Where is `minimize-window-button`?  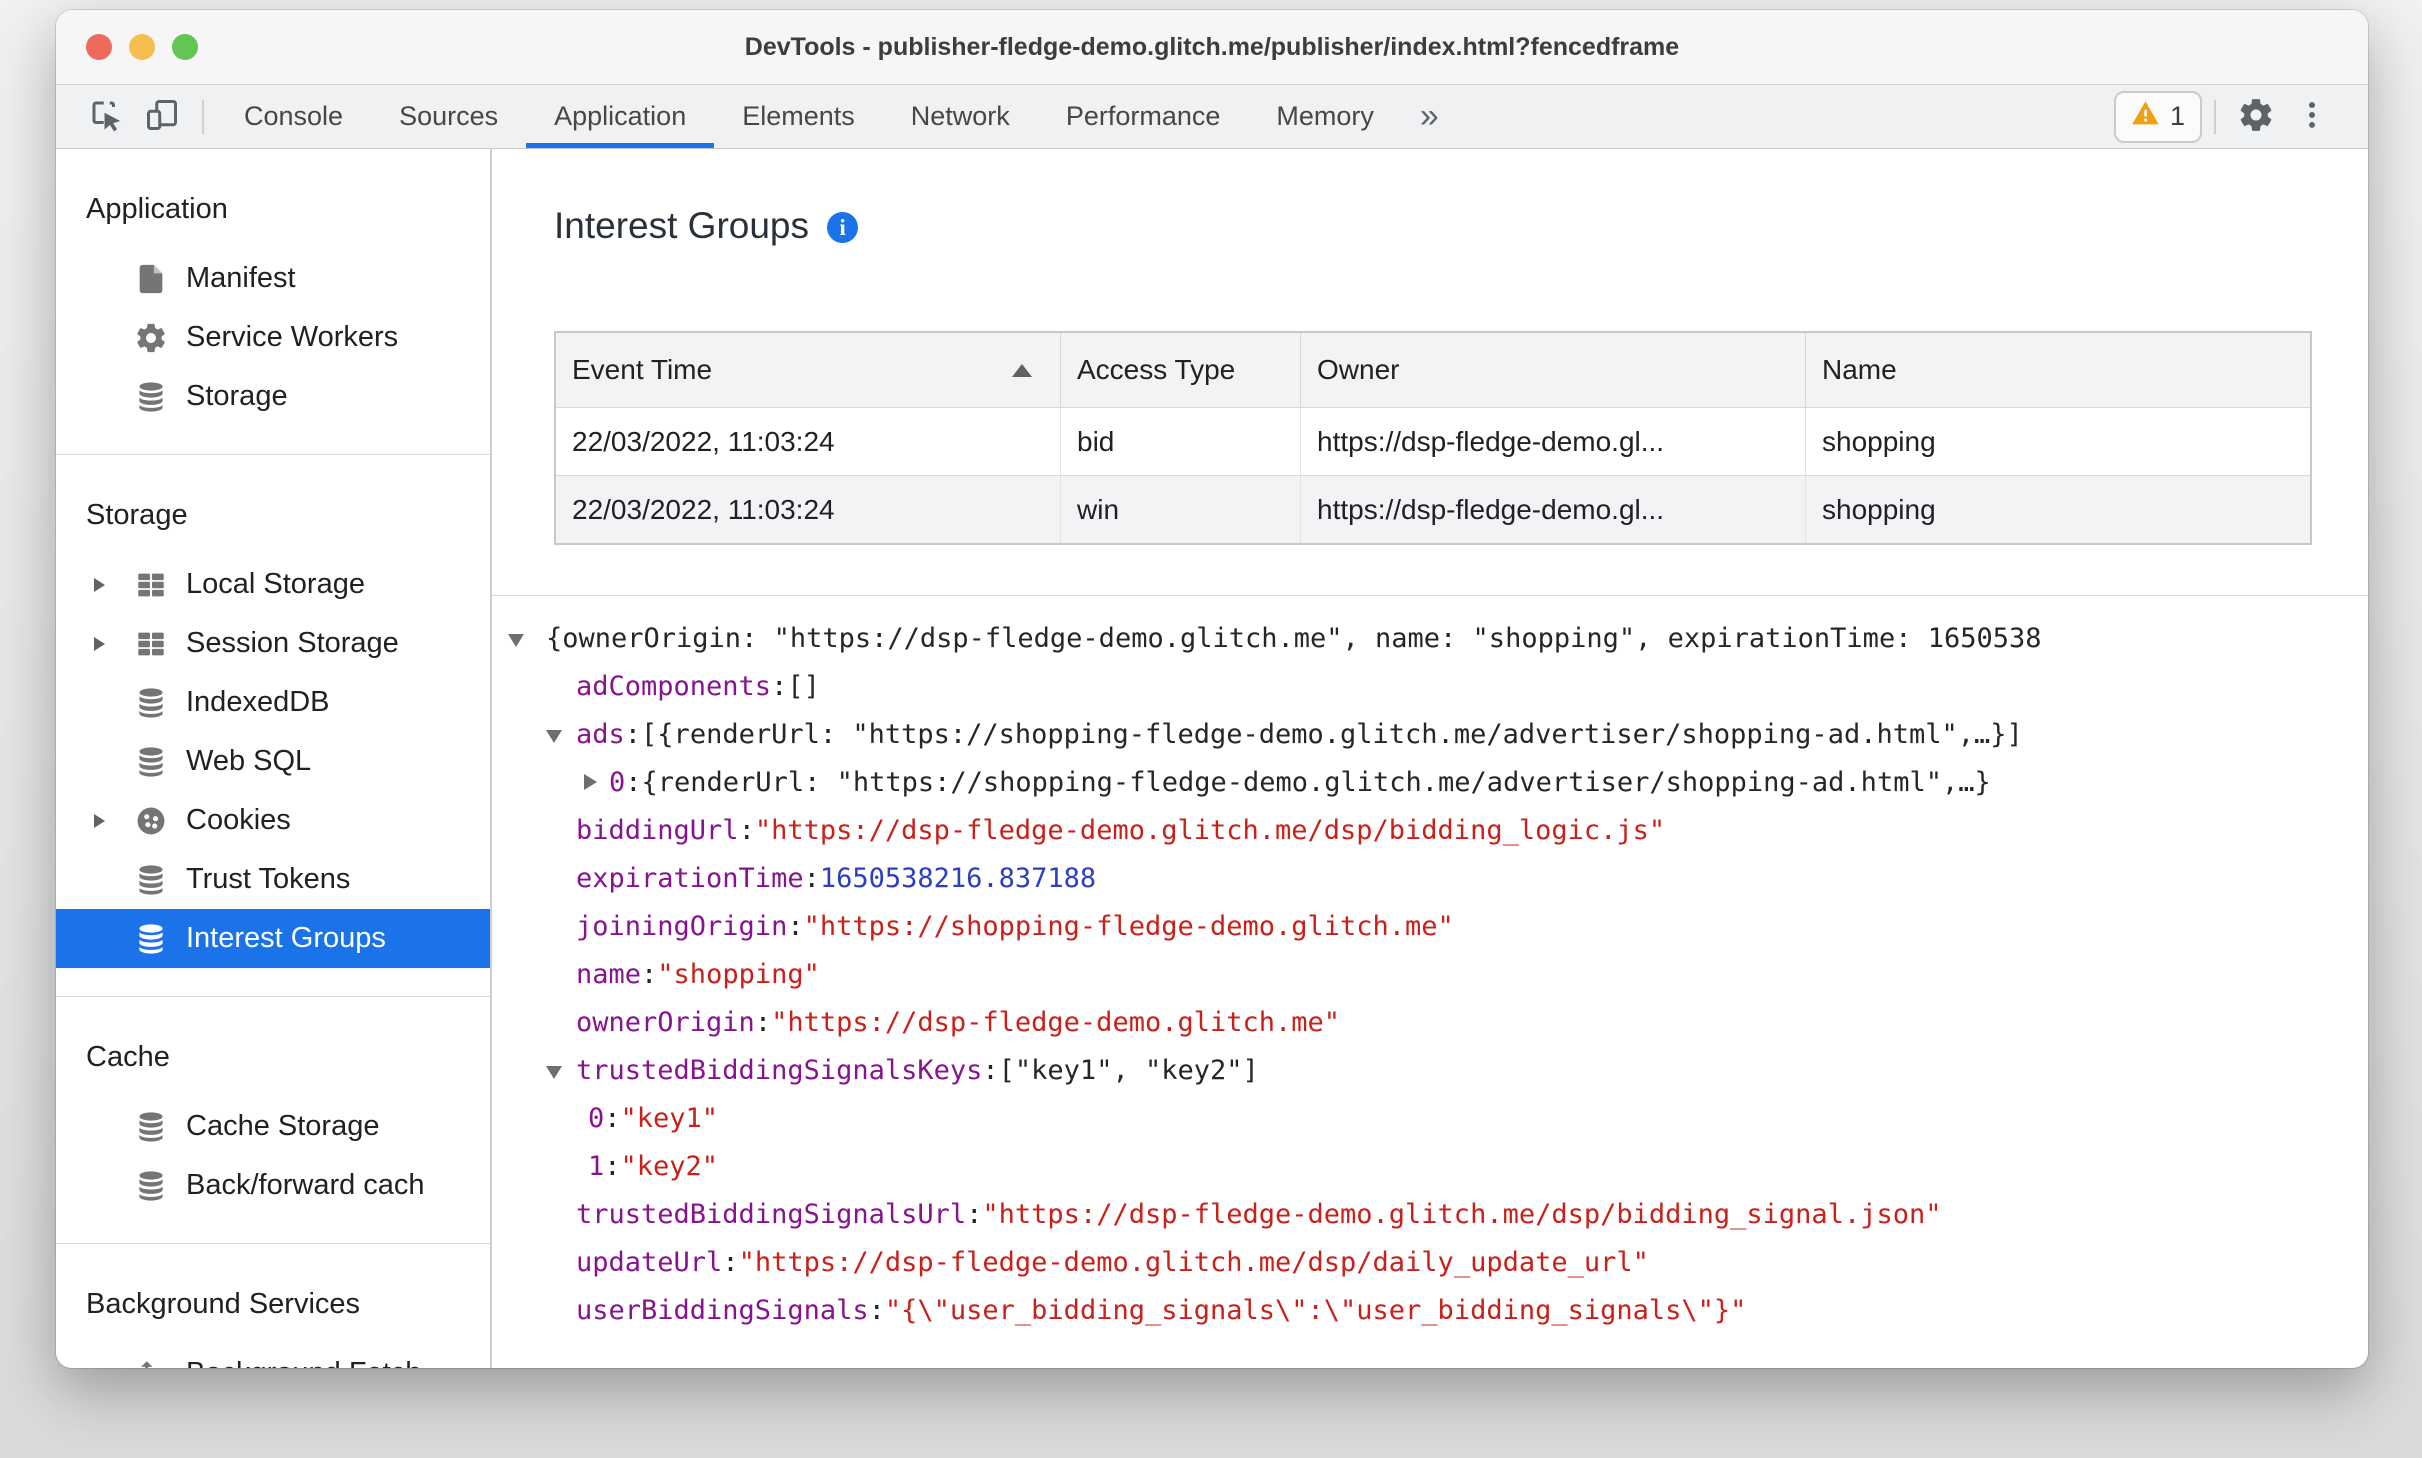
minimize-window-button is located at coordinates (142, 47).